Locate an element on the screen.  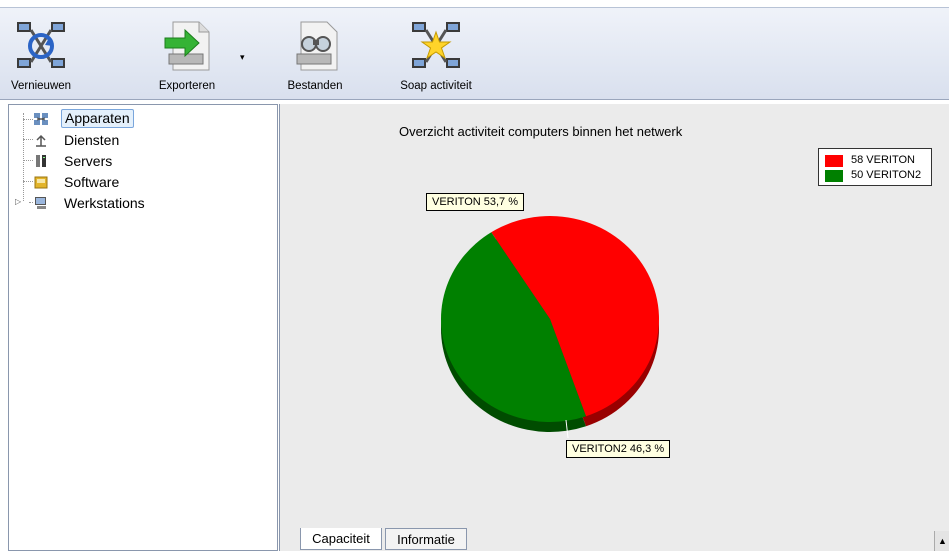
tree-item-label: Werkstations is located at coordinates (104, 203).